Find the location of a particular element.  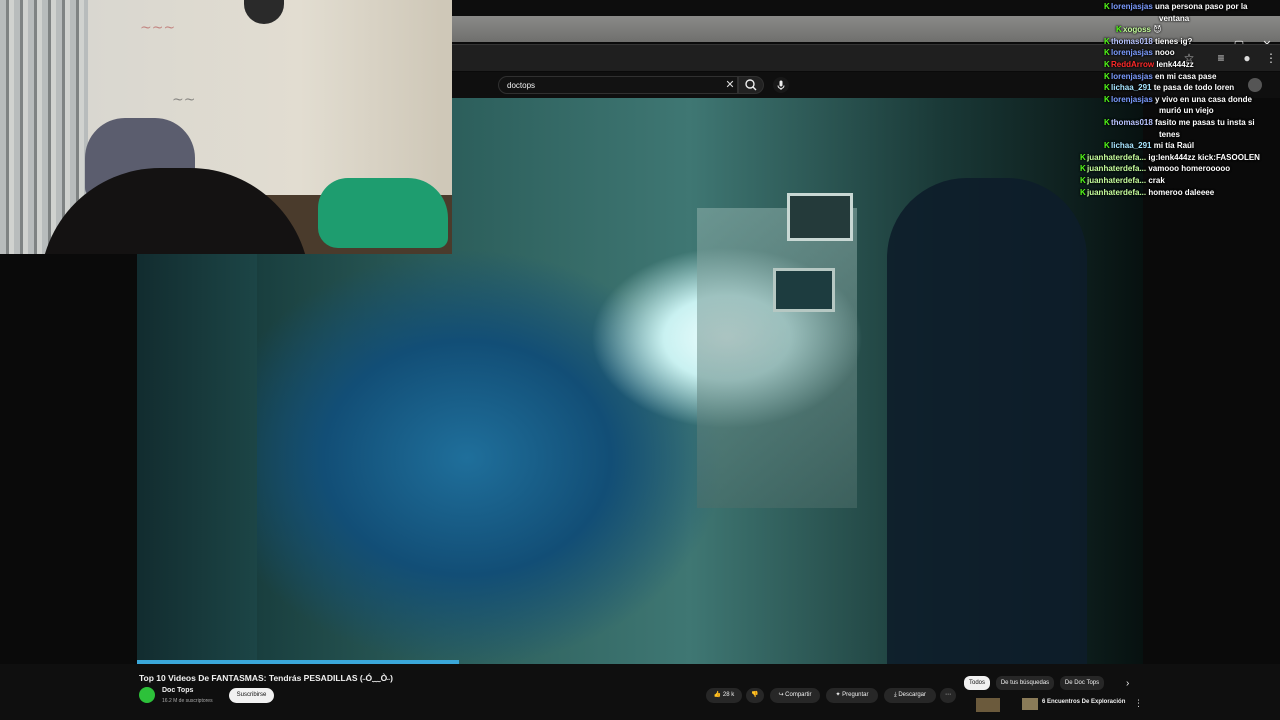

thumbs-up-icon: 👍 is located at coordinates (717, 695).